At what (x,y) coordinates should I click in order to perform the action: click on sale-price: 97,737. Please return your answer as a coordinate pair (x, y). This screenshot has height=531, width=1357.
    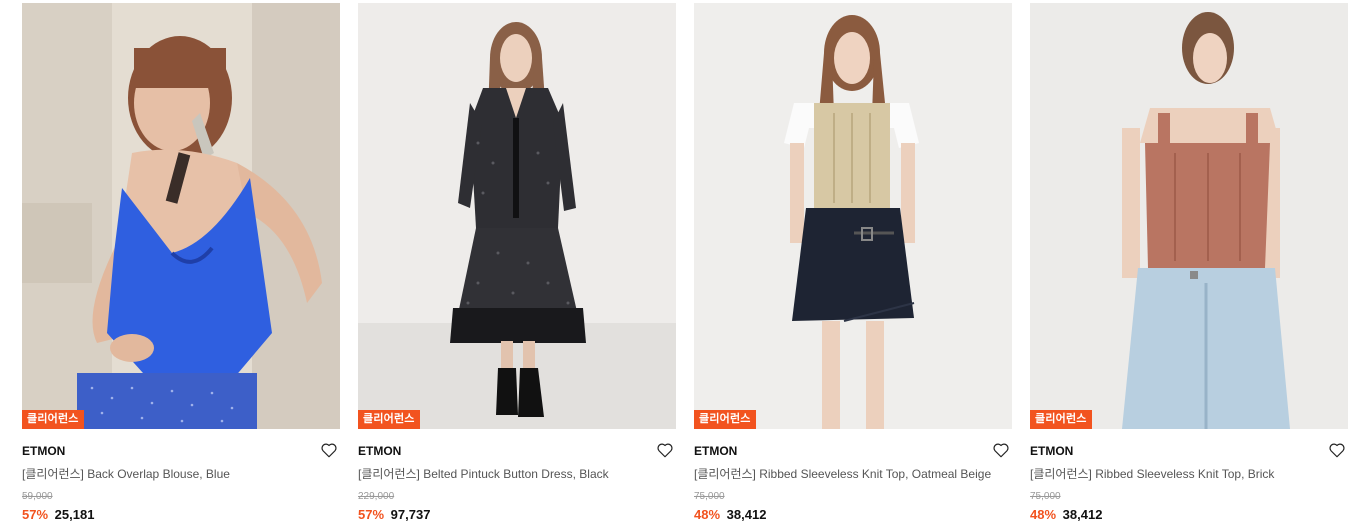
    Looking at the image, I should click on (410, 514).